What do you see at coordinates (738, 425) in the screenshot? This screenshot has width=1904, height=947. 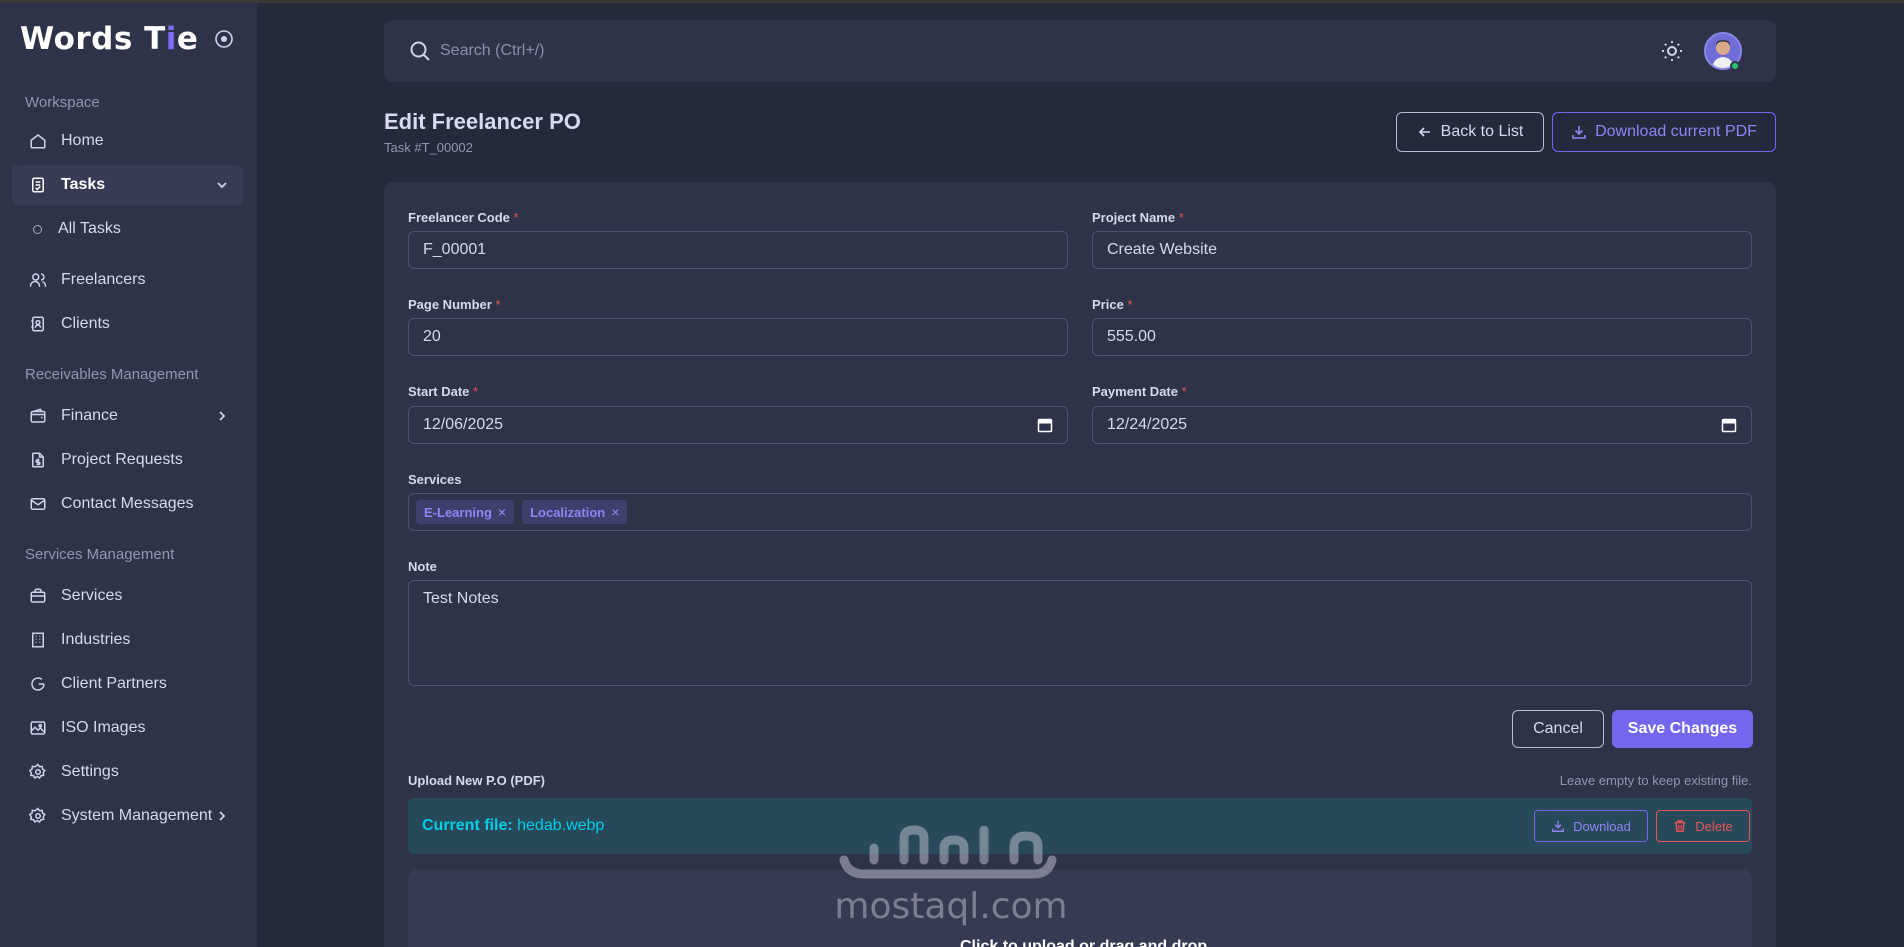 I see `start-date-field: 12/06/2025` at bounding box center [738, 425].